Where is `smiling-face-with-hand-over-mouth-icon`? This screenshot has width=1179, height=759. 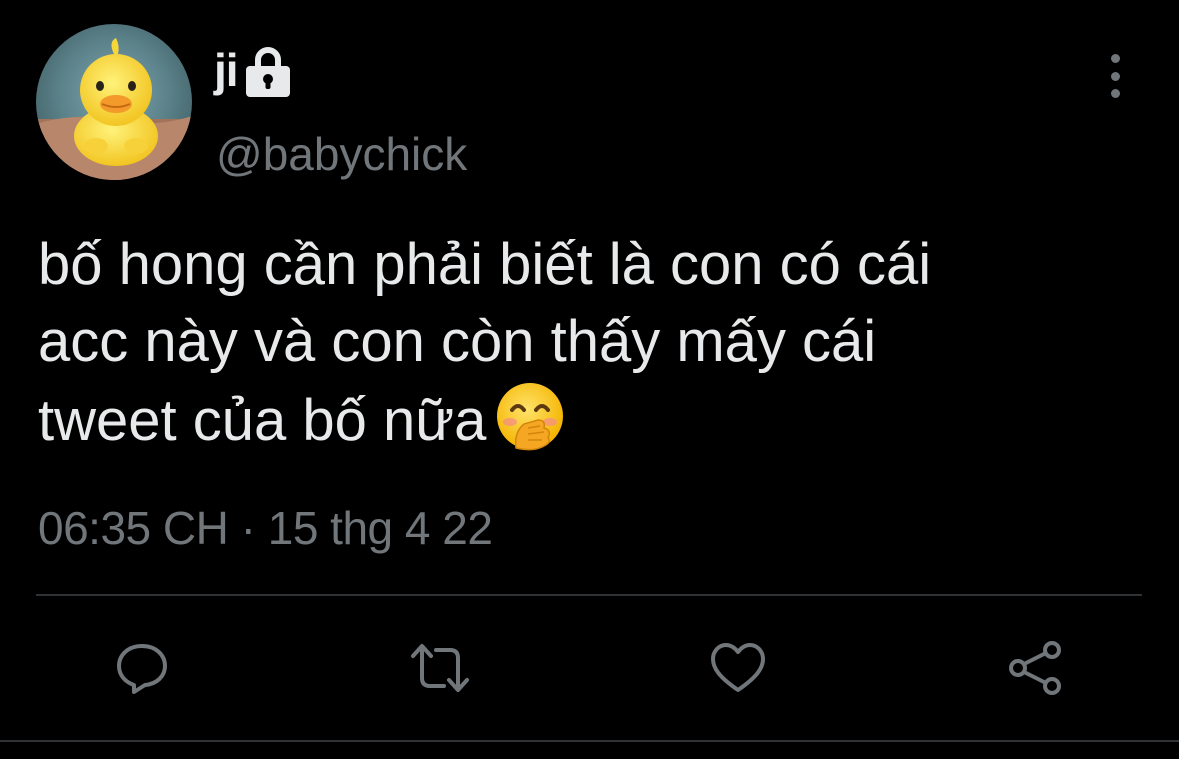 smiling-face-with-hand-over-mouth-icon is located at coordinates (530, 417).